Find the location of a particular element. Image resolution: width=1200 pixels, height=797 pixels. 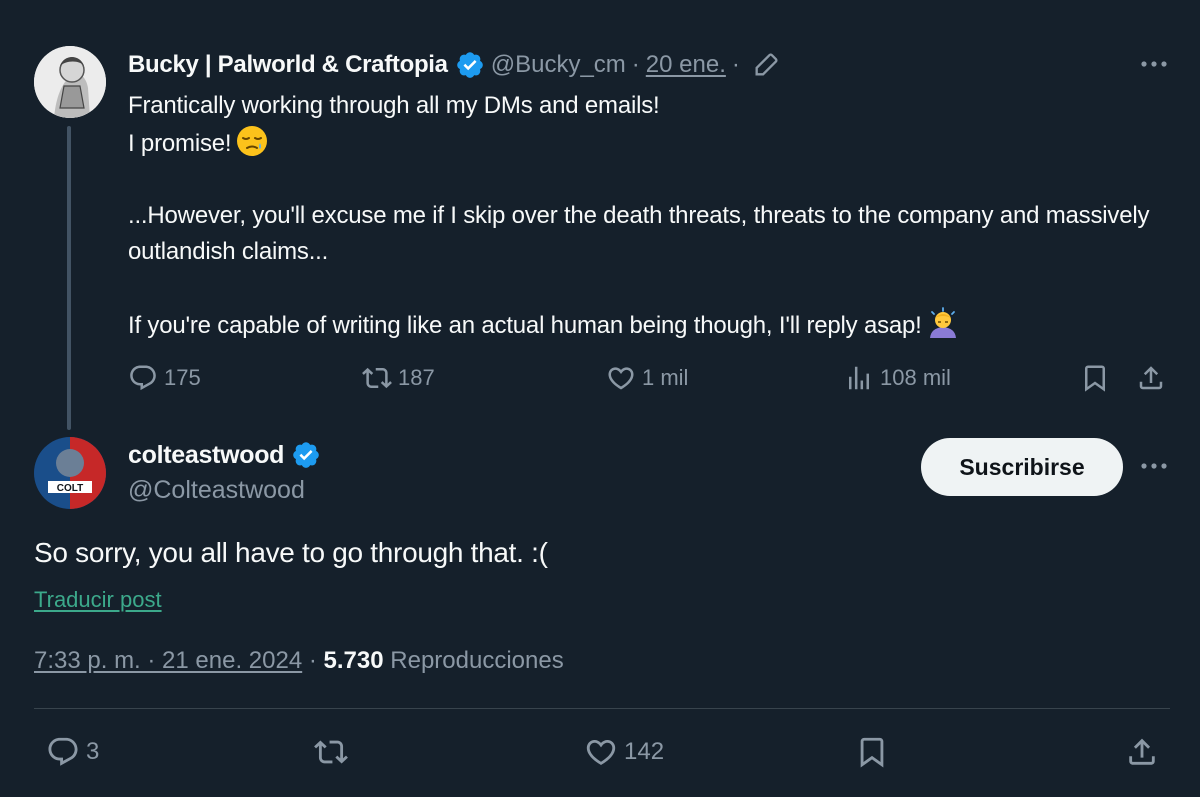

parent-bookmark-button is located at coordinates (1098, 378).